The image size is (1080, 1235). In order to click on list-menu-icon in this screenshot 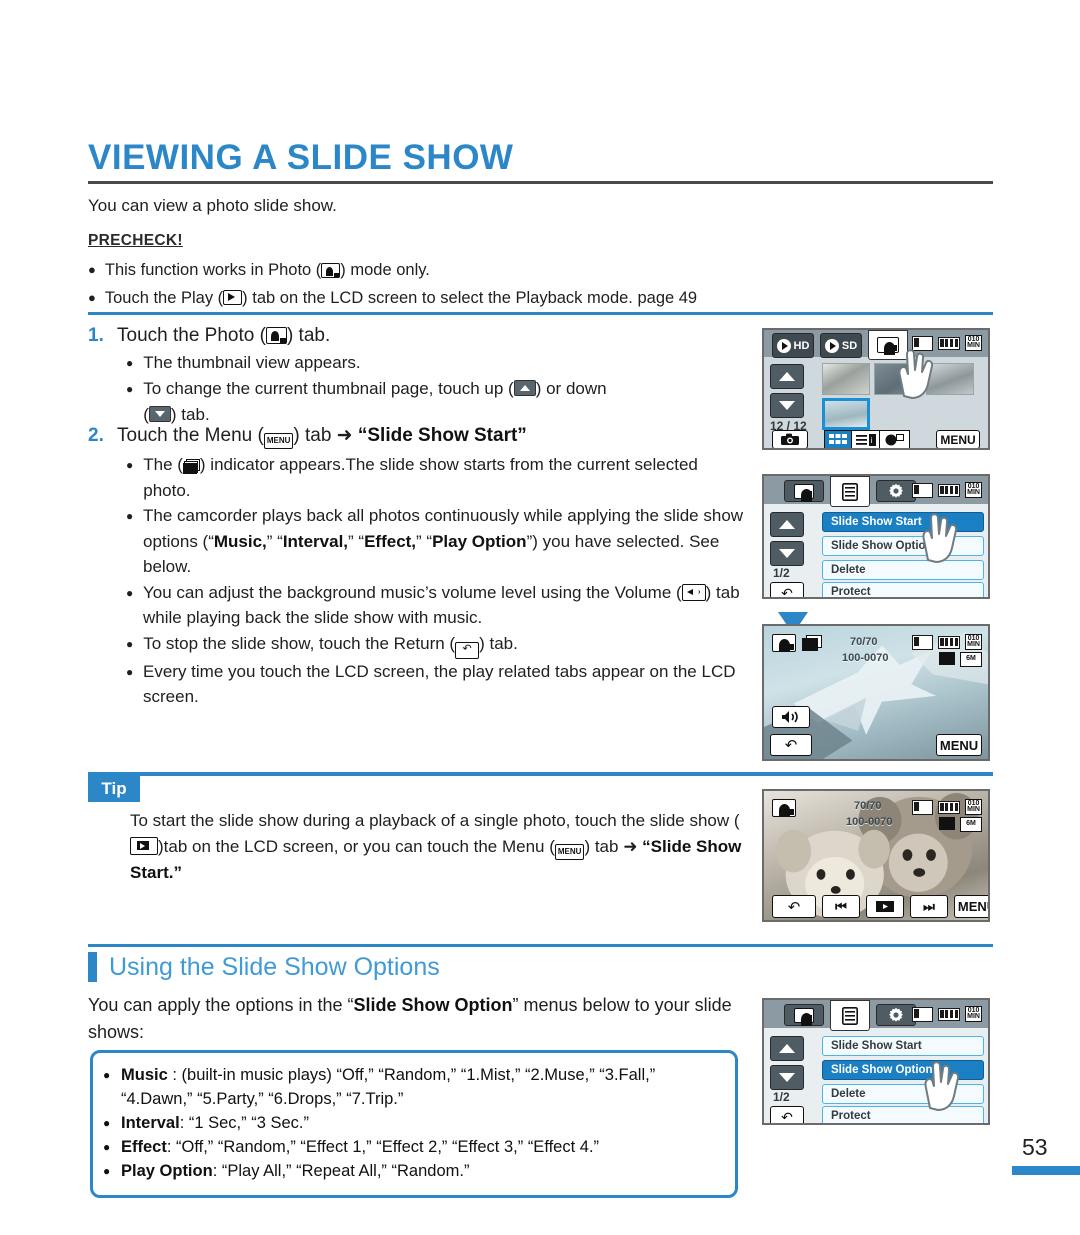, I will do `click(850, 1015)`.